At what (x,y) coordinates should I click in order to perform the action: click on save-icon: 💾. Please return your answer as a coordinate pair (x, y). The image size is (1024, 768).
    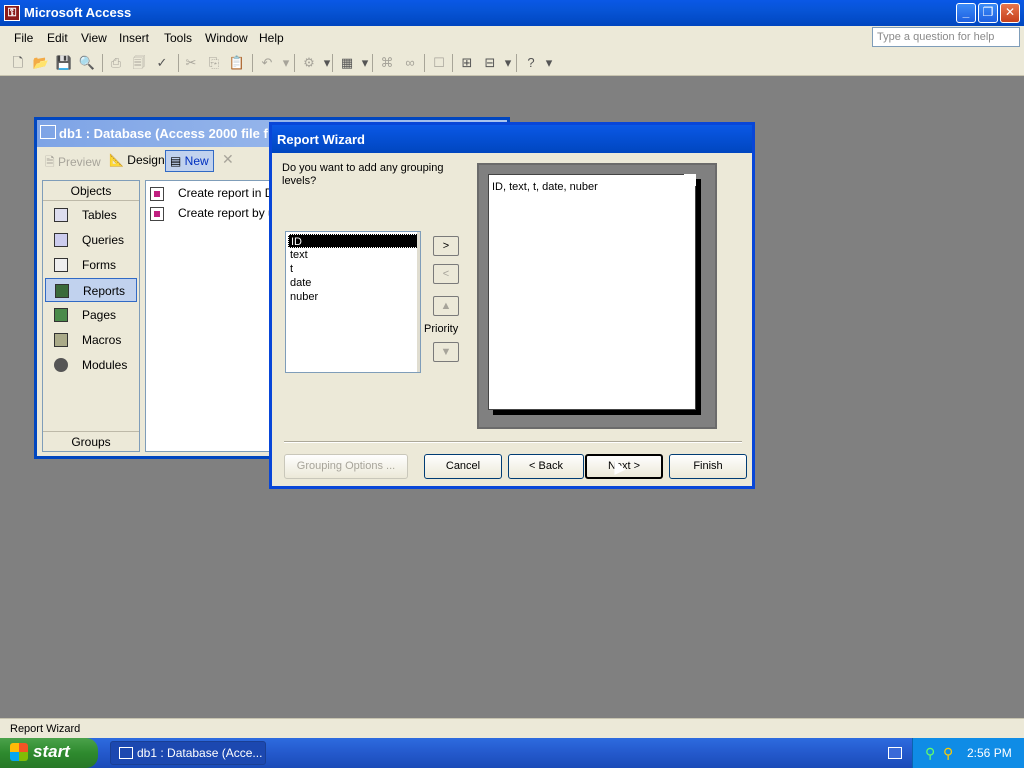
    Looking at the image, I should click on (64, 63).